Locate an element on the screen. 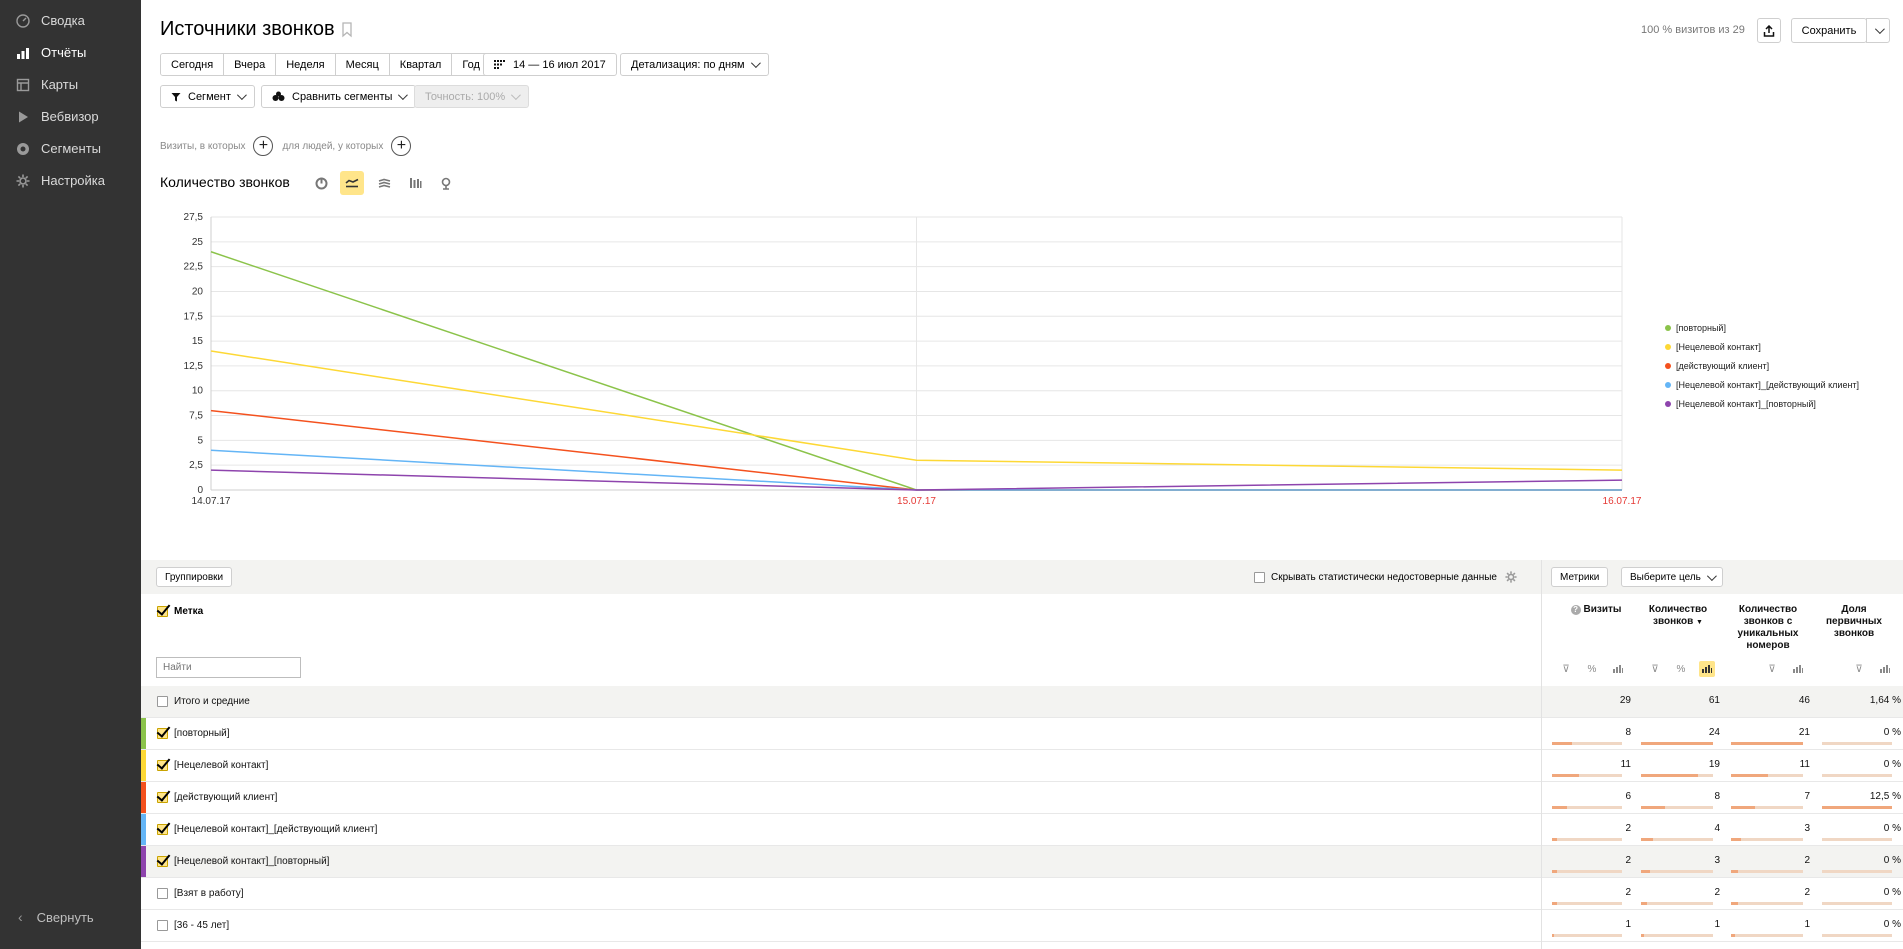 The height and width of the screenshot is (949, 1903). search-input is located at coordinates (228, 667).